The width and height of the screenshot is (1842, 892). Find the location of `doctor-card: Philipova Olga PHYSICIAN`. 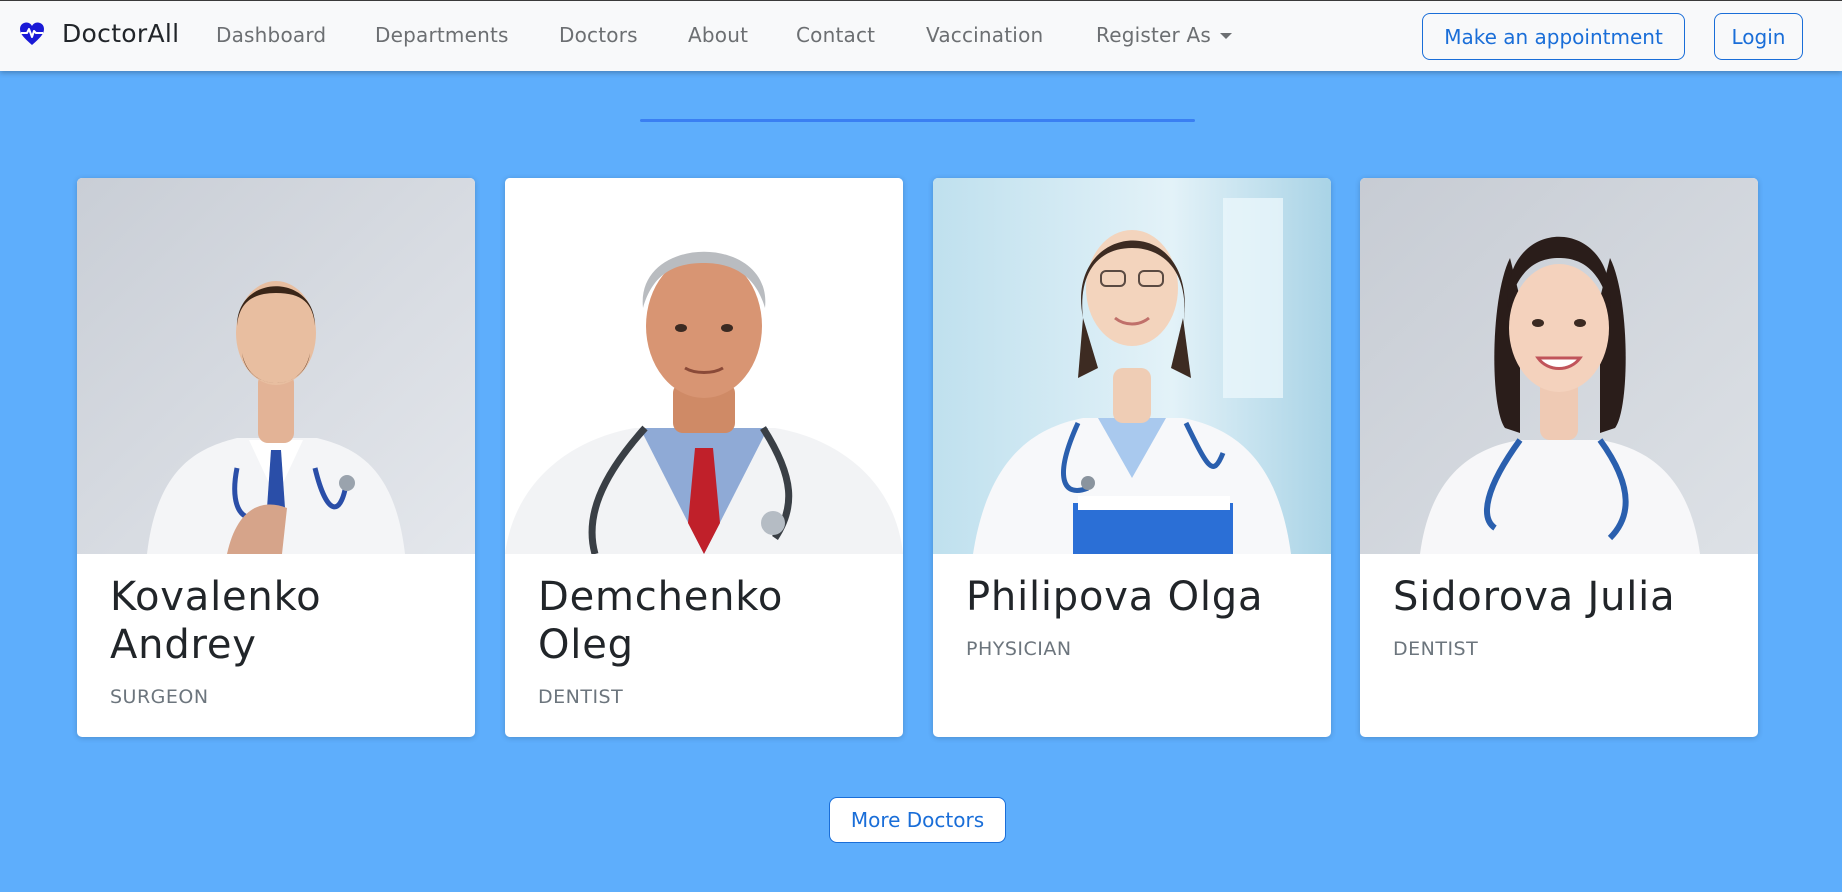

doctor-card: Philipova Olga PHYSICIAN is located at coordinates (1132, 457).